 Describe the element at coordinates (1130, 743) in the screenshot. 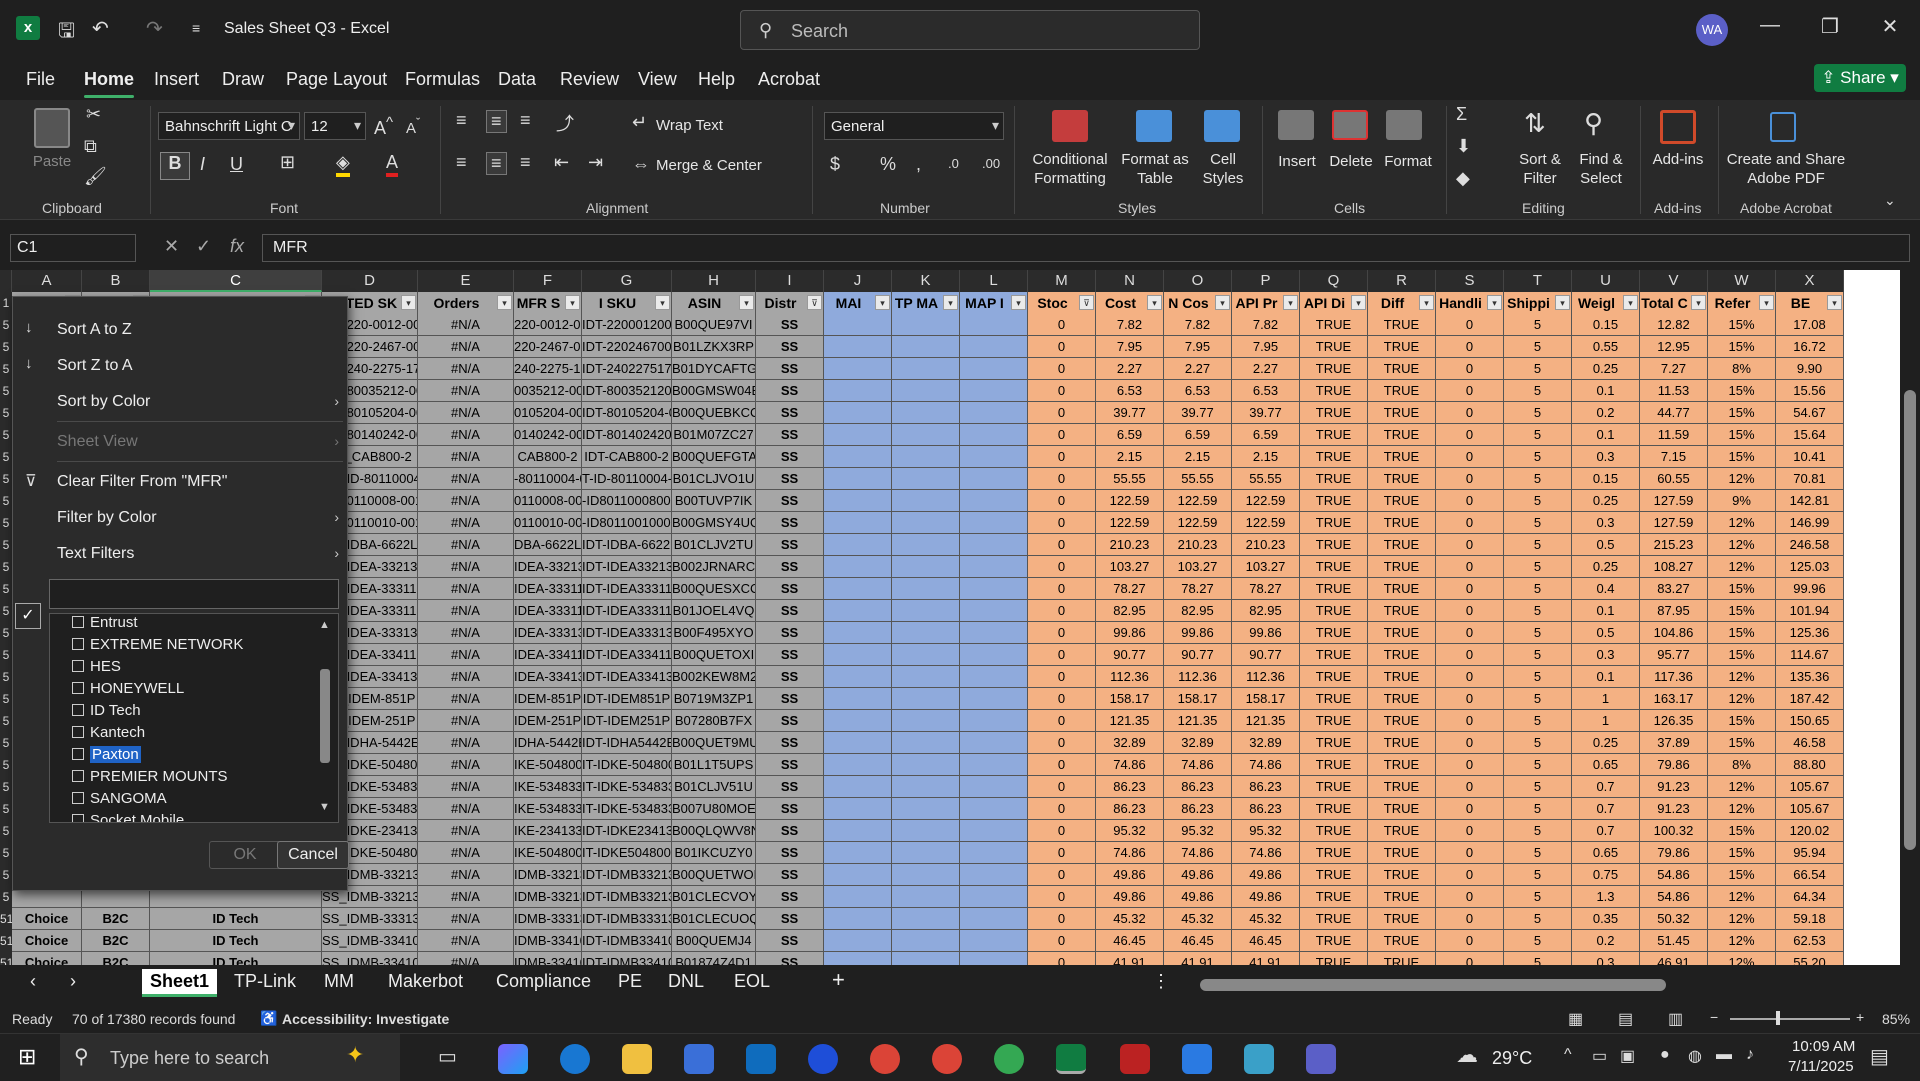

I see `table-cell: 32.89` at that location.